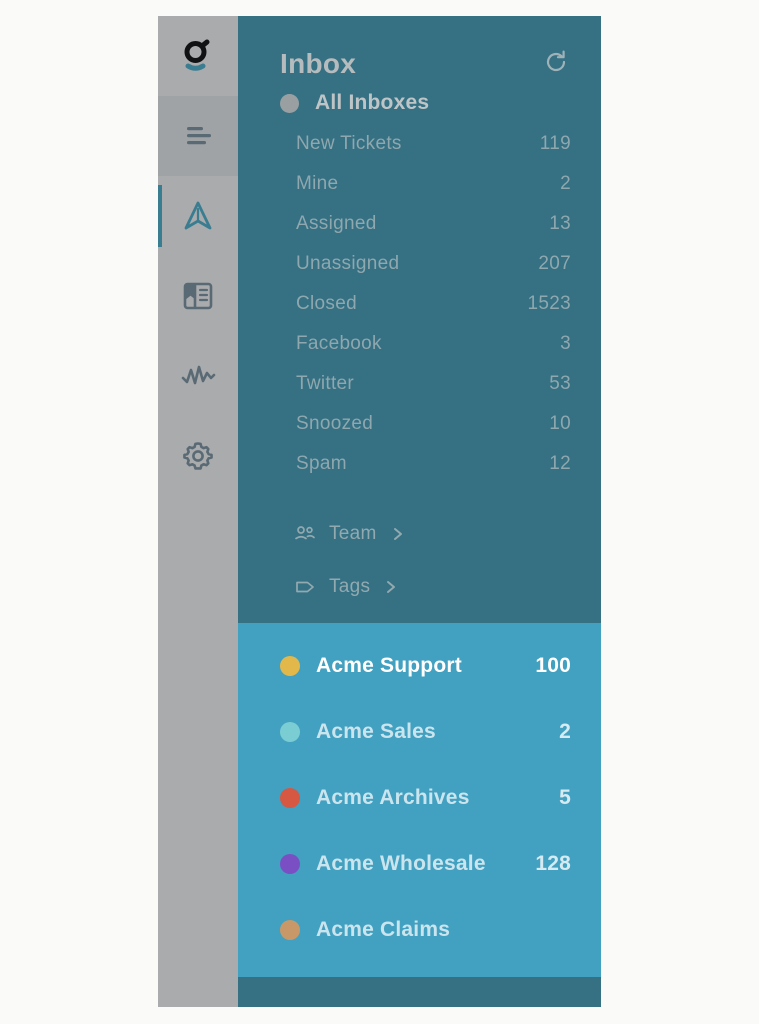 This screenshot has height=1024, width=759. I want to click on group-label: Tags, so click(350, 586).